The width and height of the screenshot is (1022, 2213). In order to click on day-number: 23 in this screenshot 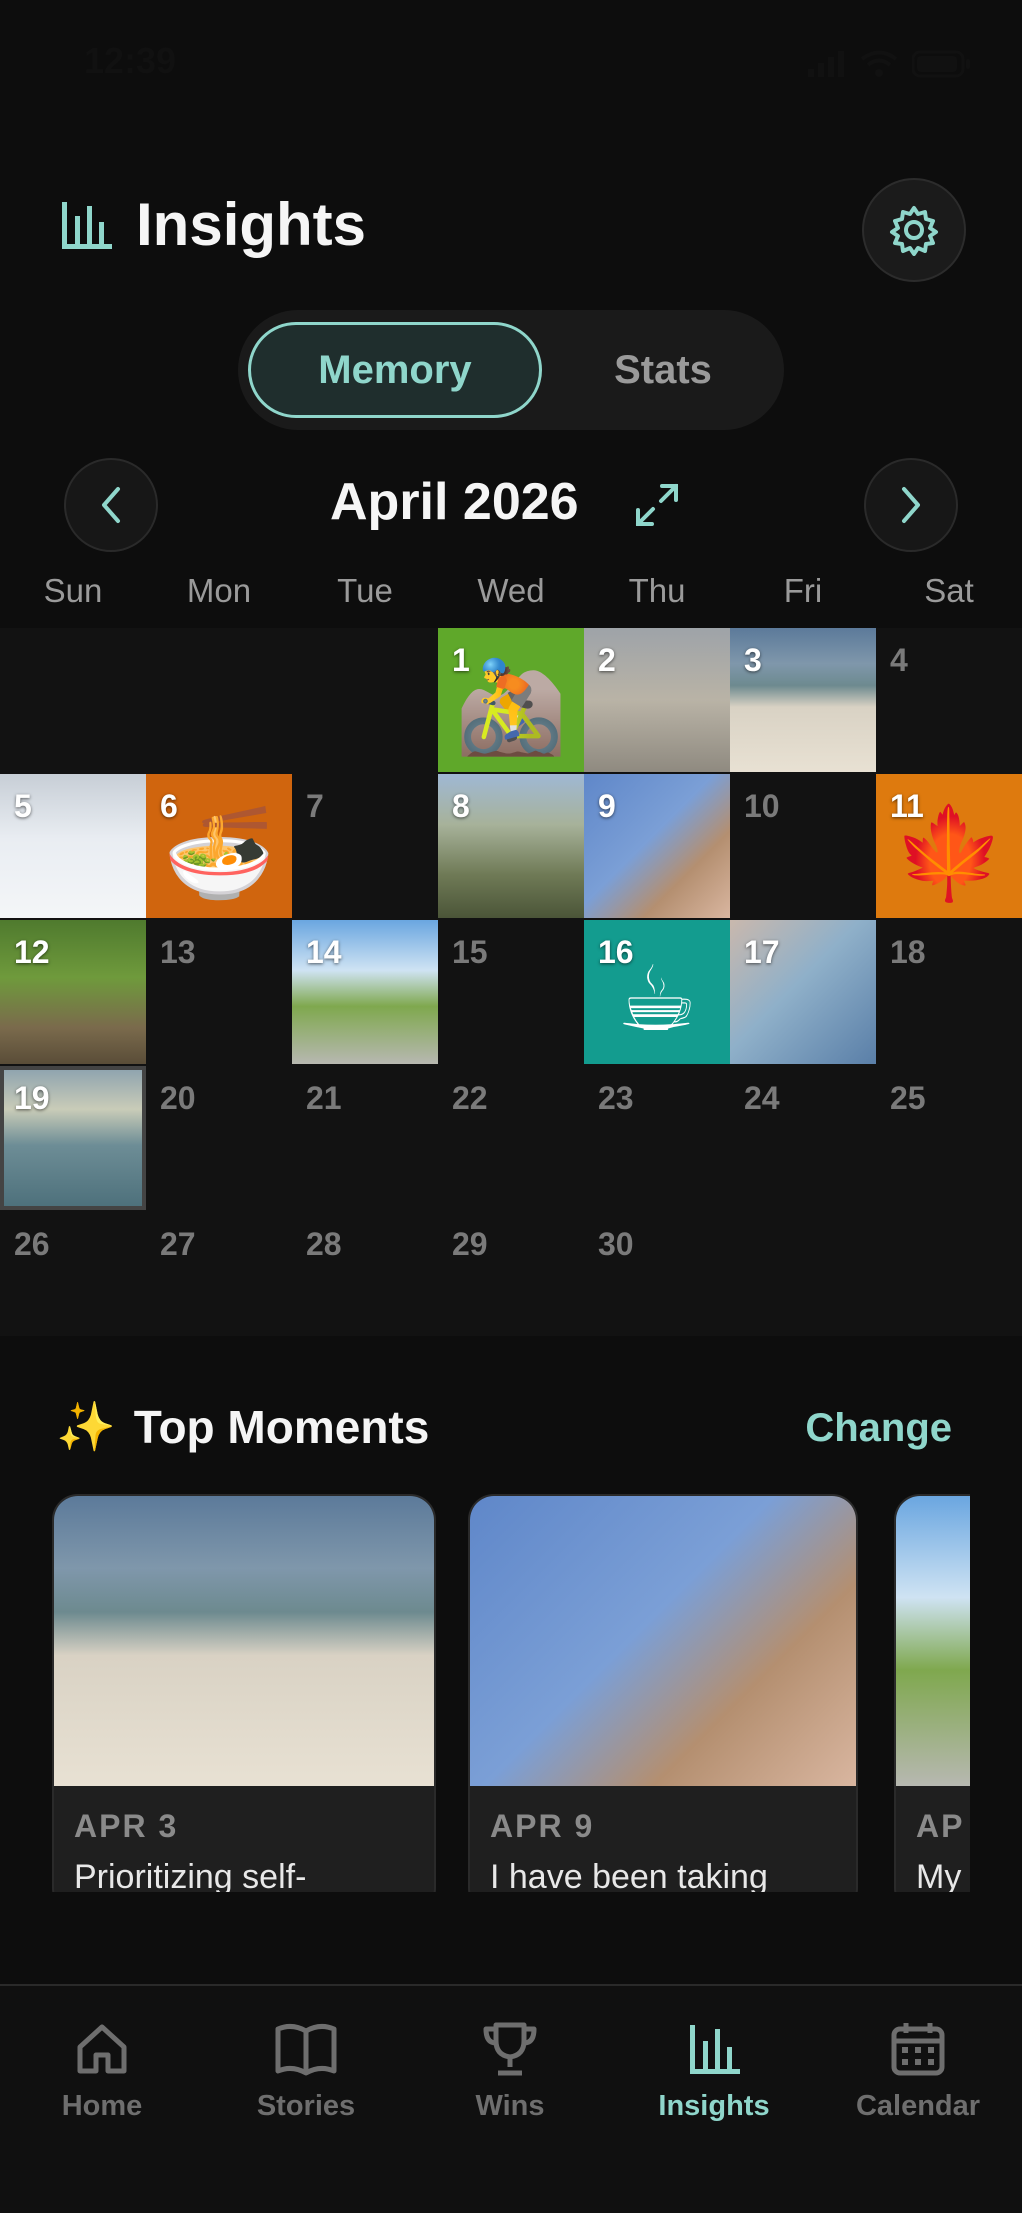, I will do `click(616, 1098)`.